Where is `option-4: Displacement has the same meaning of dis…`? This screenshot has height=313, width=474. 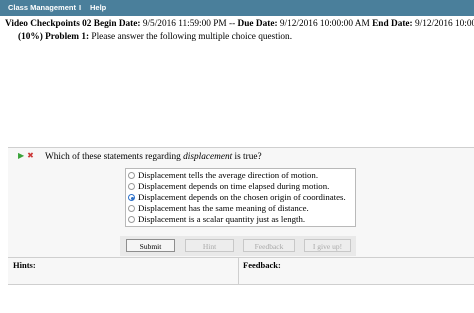
option-4: Displacement has the same meaning of dis… is located at coordinates (240, 208).